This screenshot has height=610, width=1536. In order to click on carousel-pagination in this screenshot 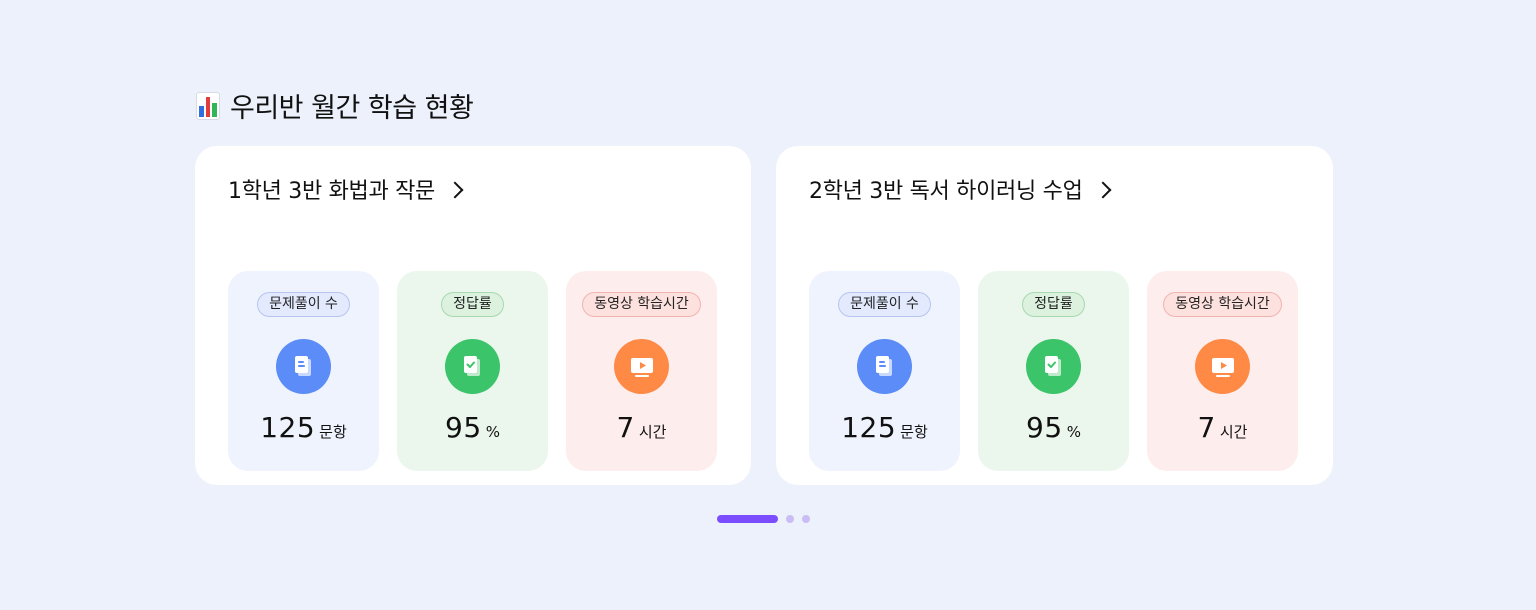, I will do `click(763, 519)`.